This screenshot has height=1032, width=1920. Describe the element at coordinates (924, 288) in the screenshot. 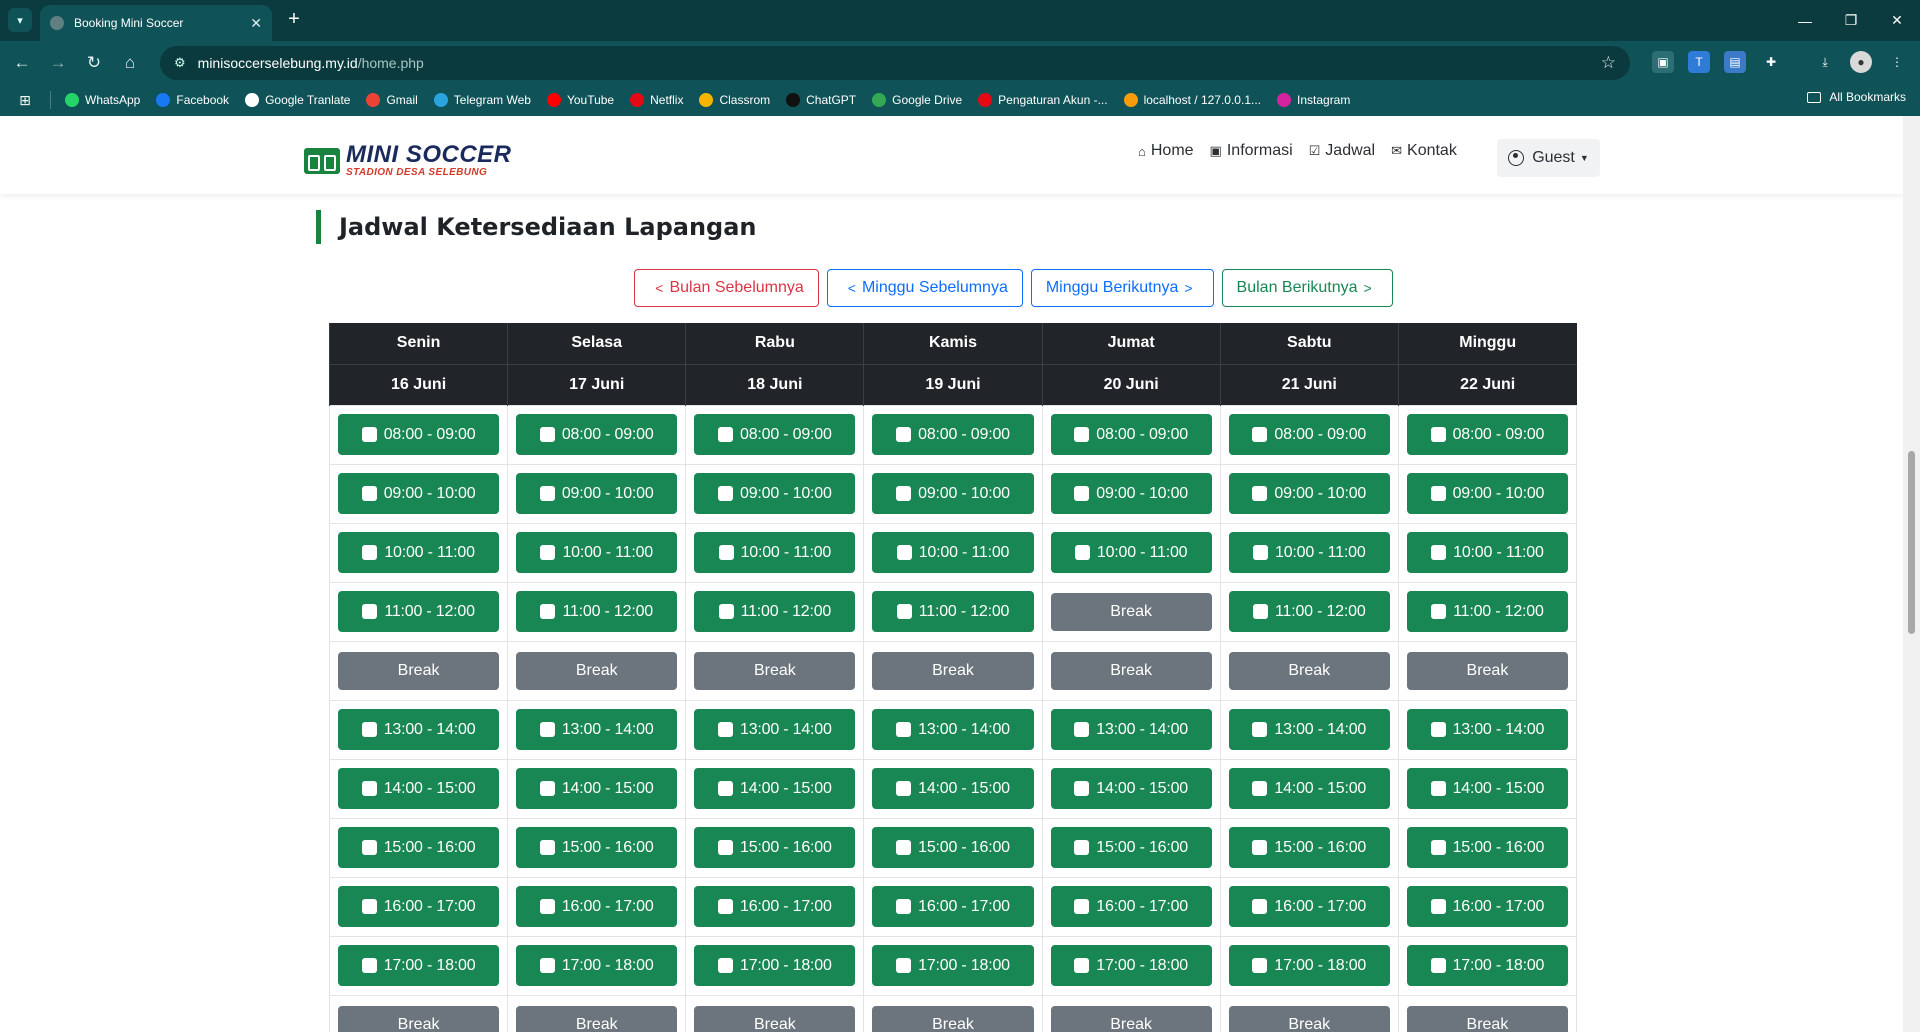

I see `prev-week-button: < Minggu Sebelumnya` at that location.